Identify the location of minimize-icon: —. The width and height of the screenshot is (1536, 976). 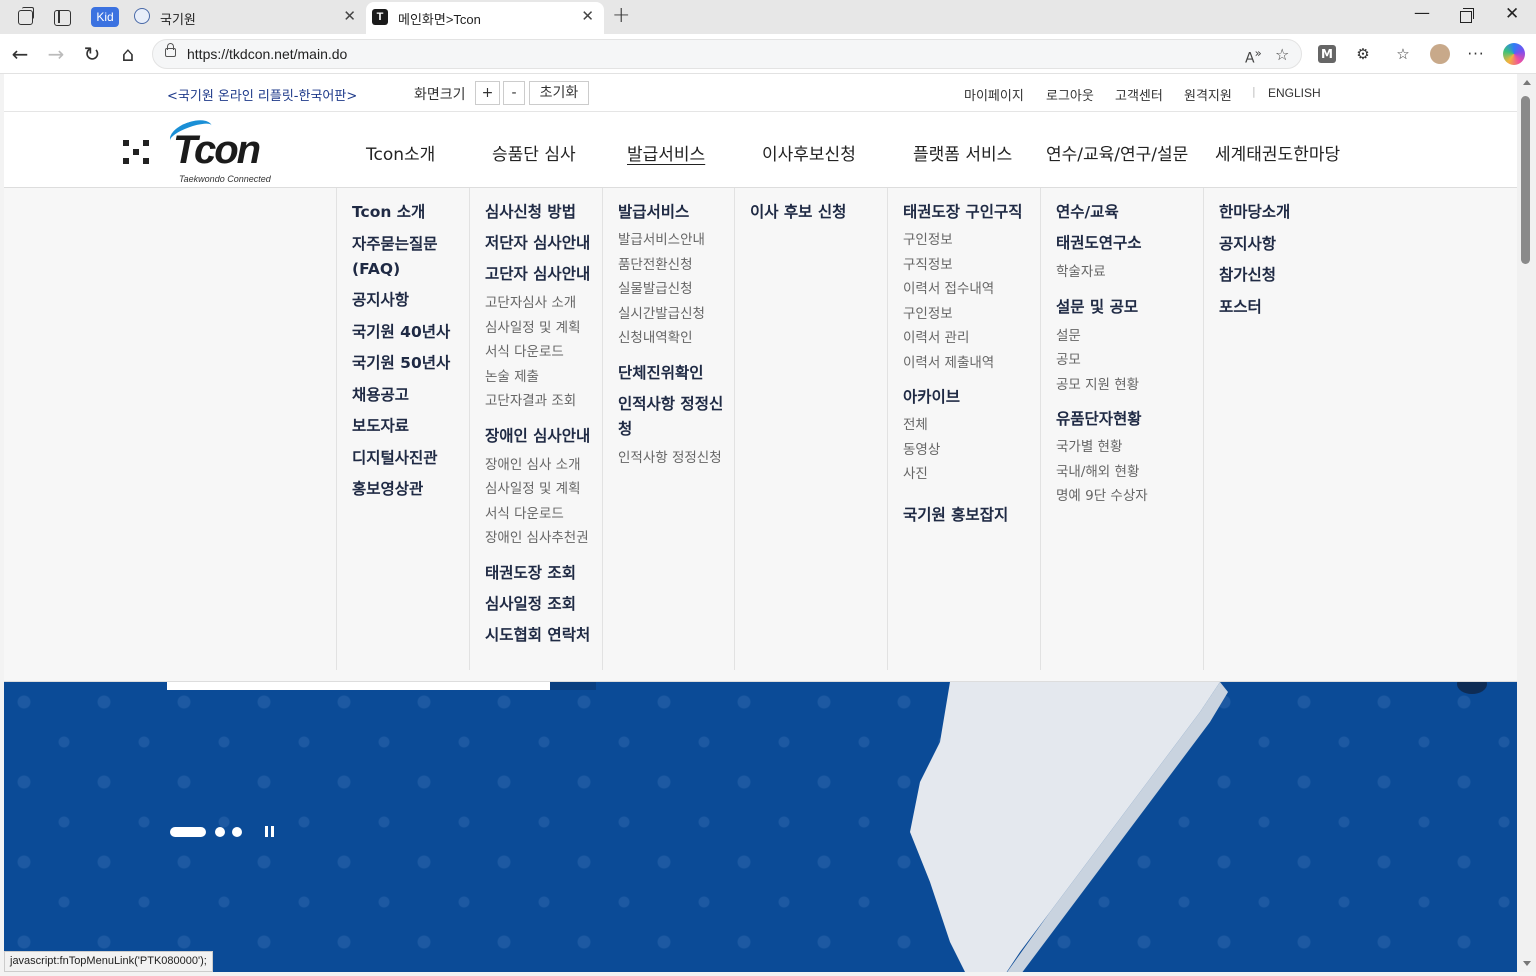
(1422, 12).